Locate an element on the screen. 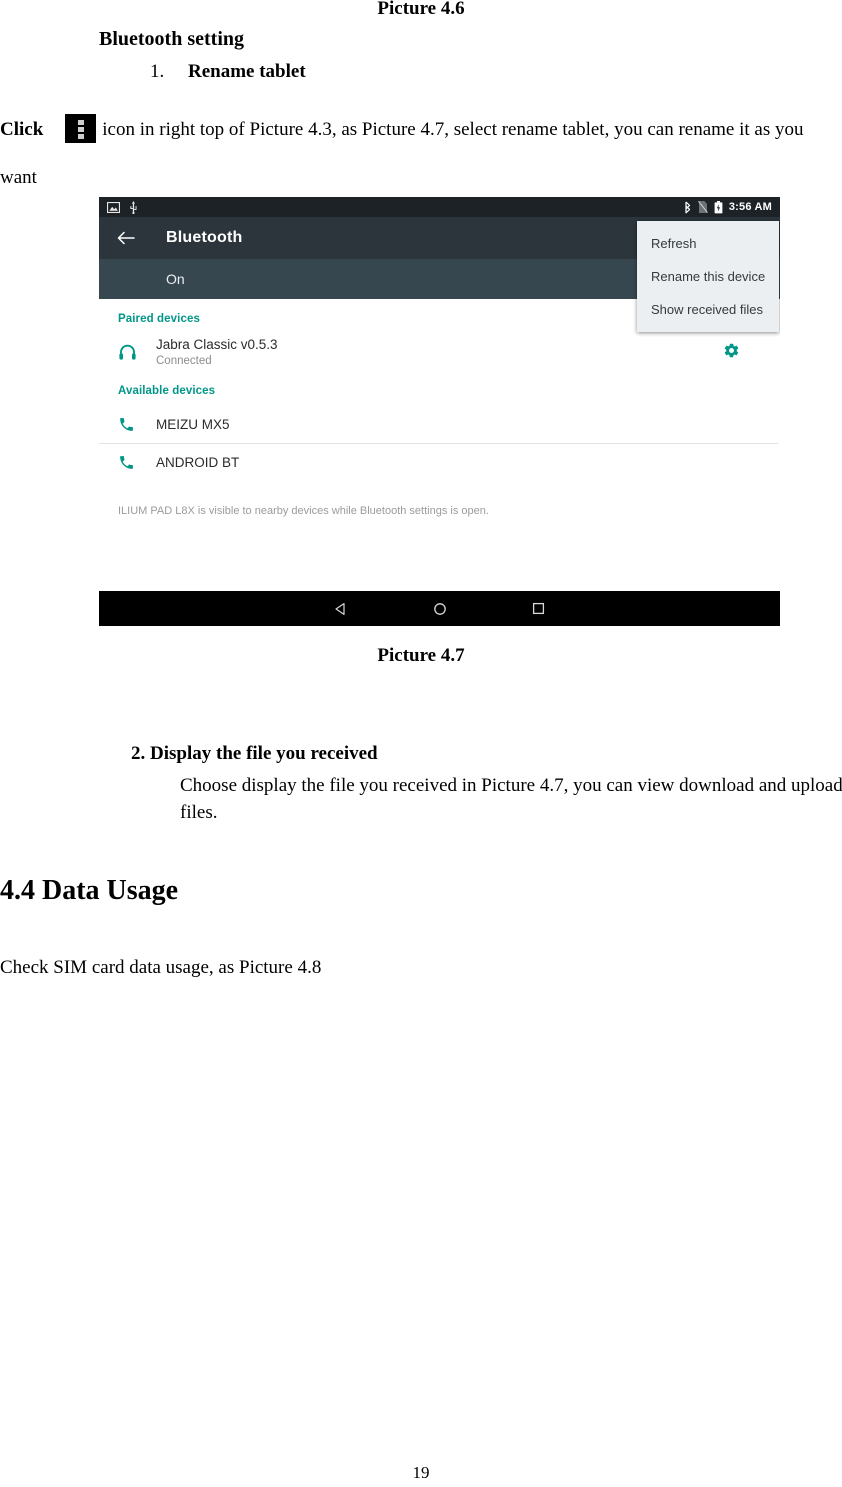 The width and height of the screenshot is (842, 1487). picture-caption-bottom: Picture 4.7 is located at coordinates (421, 655).